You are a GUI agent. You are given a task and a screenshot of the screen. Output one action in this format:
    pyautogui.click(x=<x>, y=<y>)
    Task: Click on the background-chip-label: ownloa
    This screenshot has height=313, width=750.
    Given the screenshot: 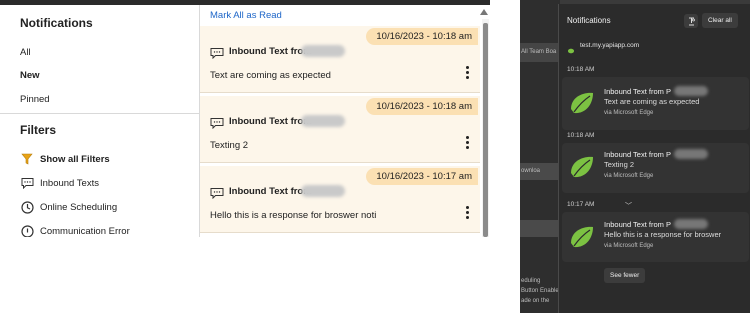 What is the action you would take?
    pyautogui.click(x=530, y=171)
    